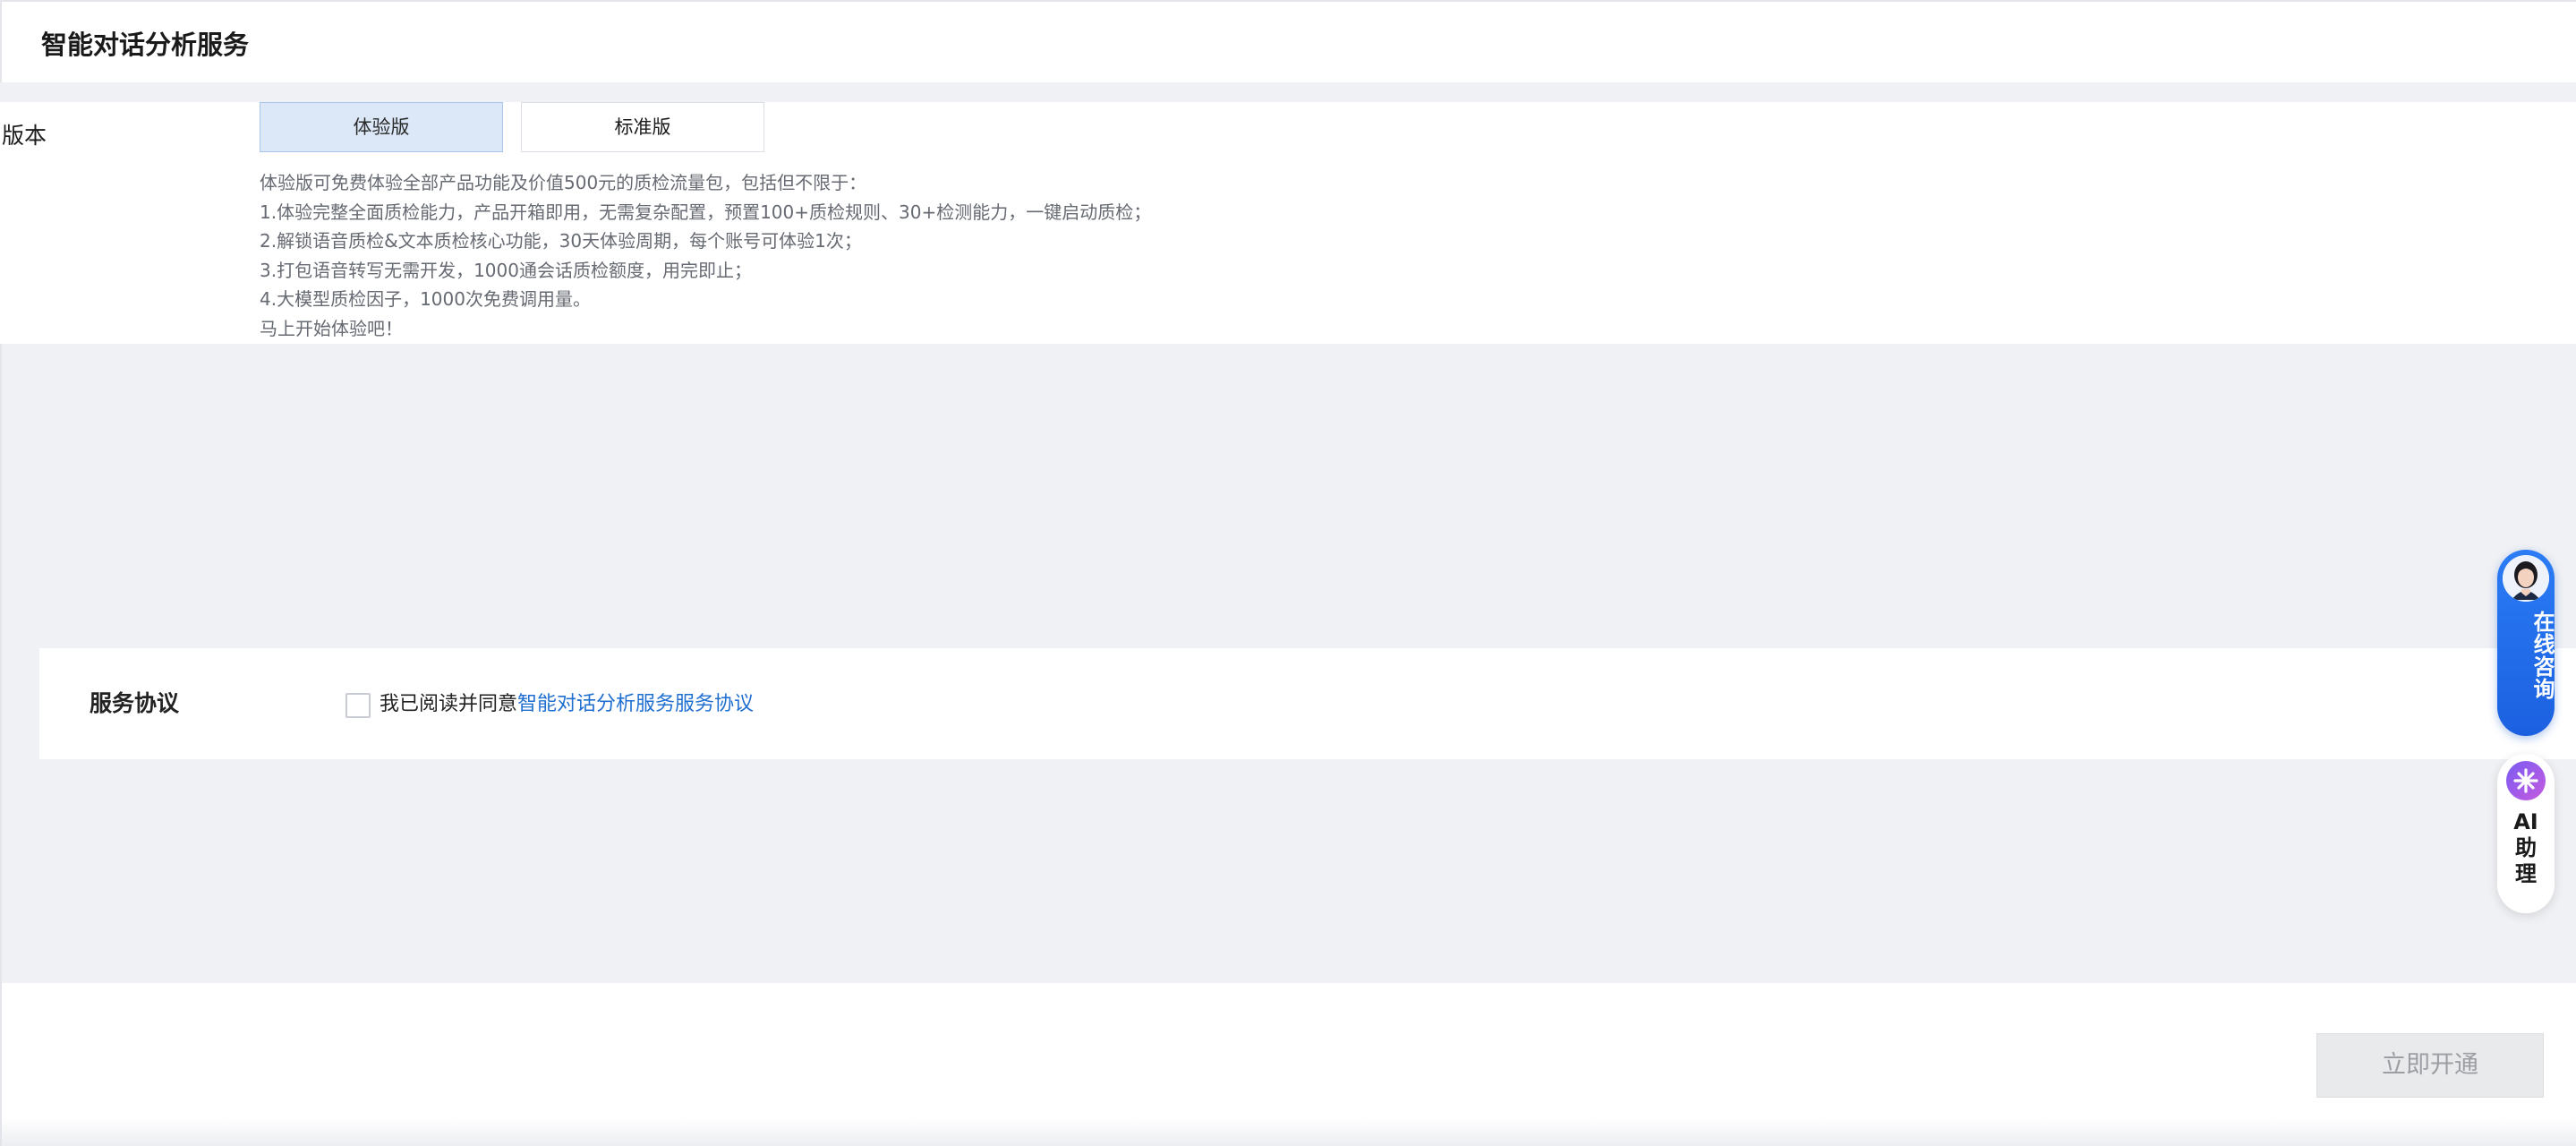 The height and width of the screenshot is (1146, 2576). I want to click on version-label: 版本, so click(24, 136).